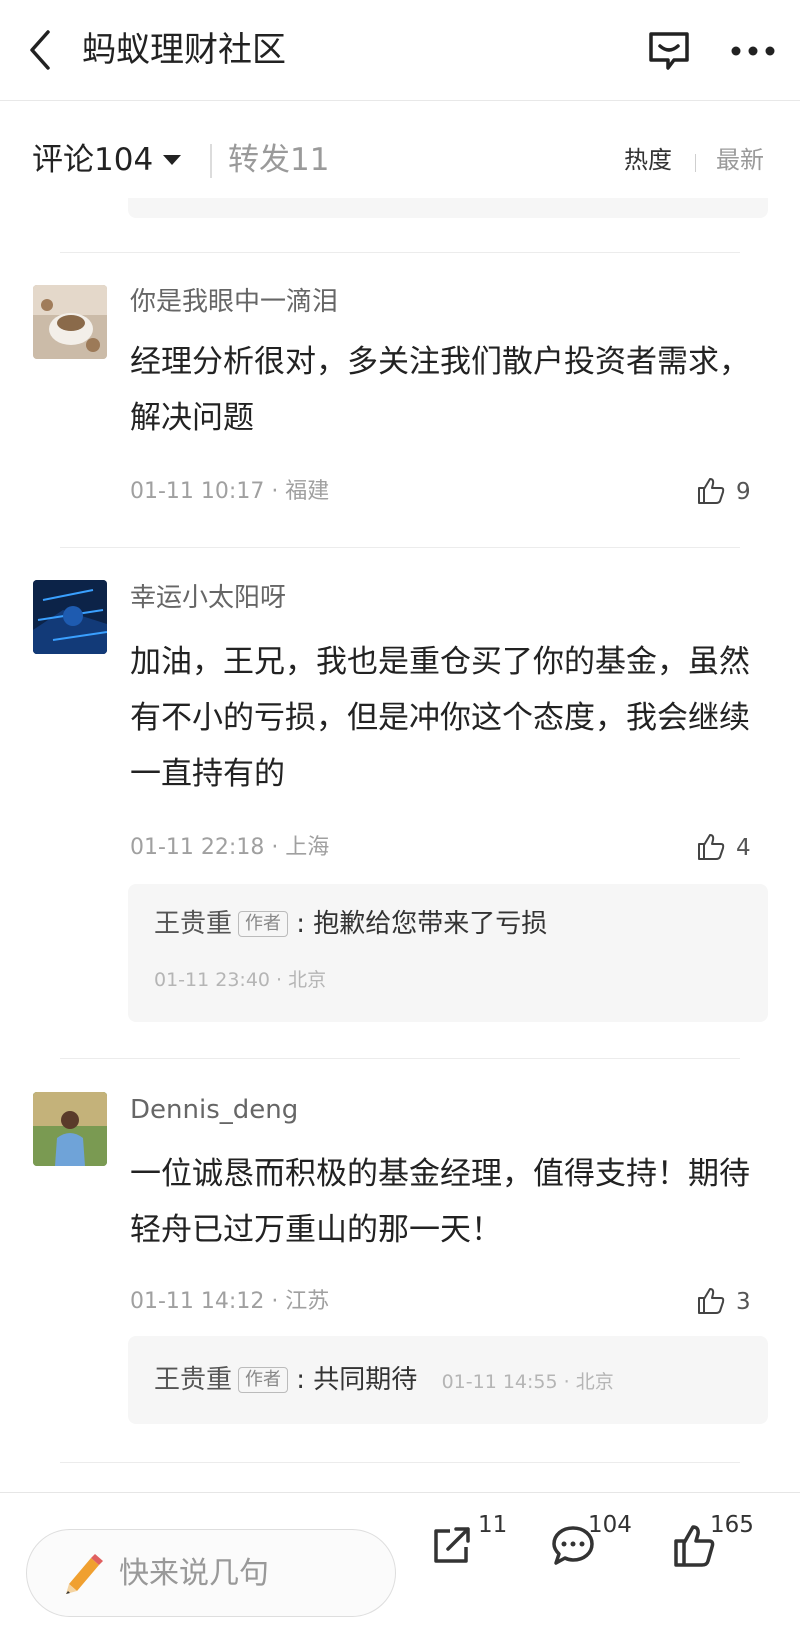 The width and height of the screenshot is (800, 1627). Describe the element at coordinates (240, 980) in the screenshot. I see `reply-meta: 01-11 23:40 · 北京` at that location.